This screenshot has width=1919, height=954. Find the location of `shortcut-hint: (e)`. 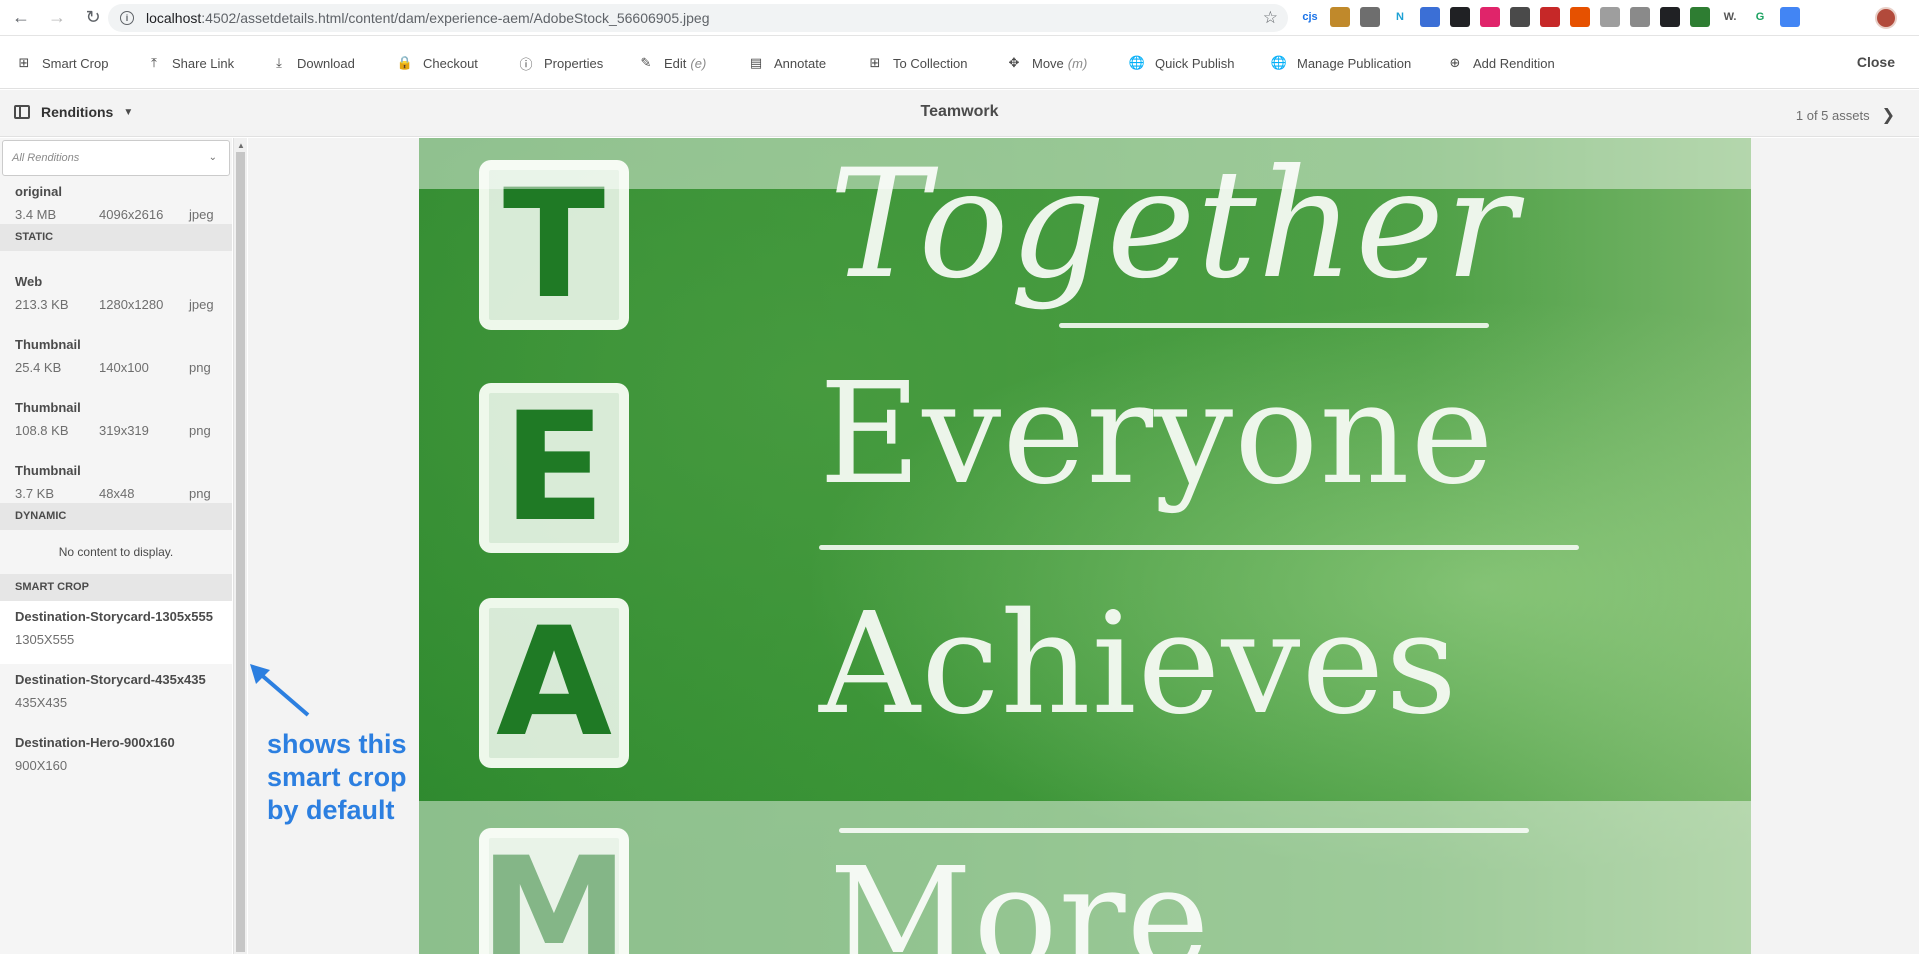

shortcut-hint: (e) is located at coordinates (698, 63).